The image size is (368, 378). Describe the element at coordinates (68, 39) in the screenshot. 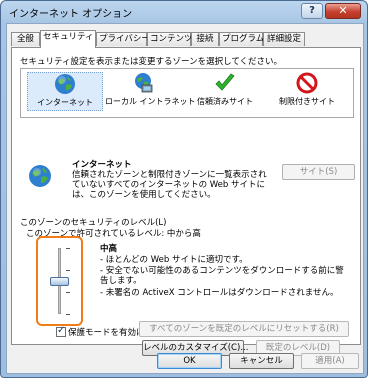

I see `tab-security: セキュリティ` at that location.